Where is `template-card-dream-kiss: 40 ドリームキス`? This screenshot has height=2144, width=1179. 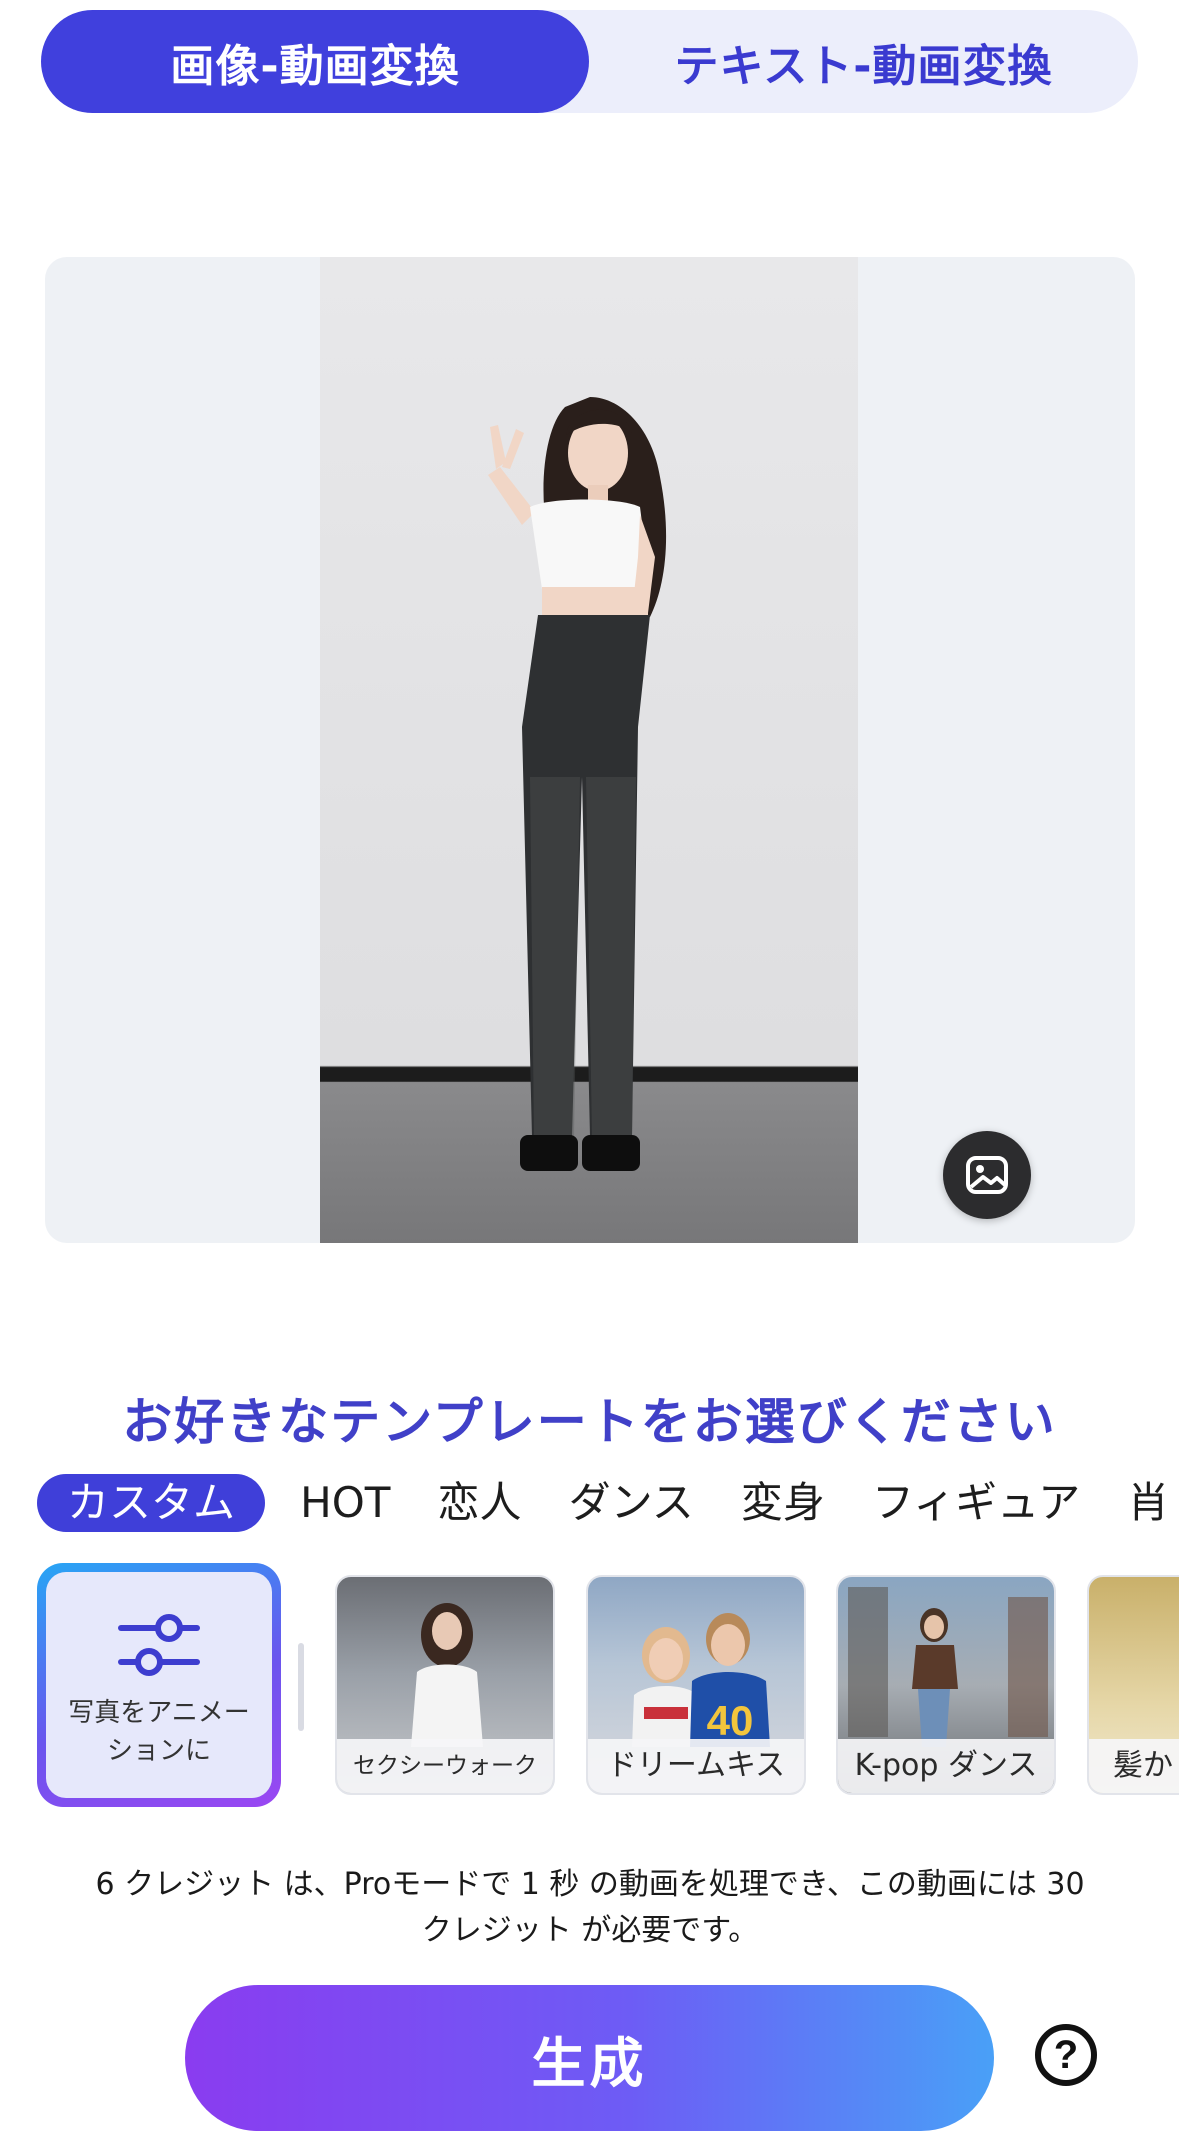
template-card-dream-kiss: 40 ドリームキス is located at coordinates (696, 1685).